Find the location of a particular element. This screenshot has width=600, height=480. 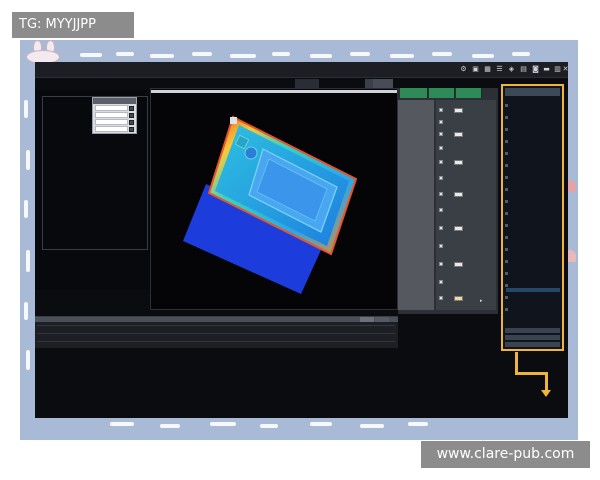

tree-panel-header is located at coordinates (532, 92).